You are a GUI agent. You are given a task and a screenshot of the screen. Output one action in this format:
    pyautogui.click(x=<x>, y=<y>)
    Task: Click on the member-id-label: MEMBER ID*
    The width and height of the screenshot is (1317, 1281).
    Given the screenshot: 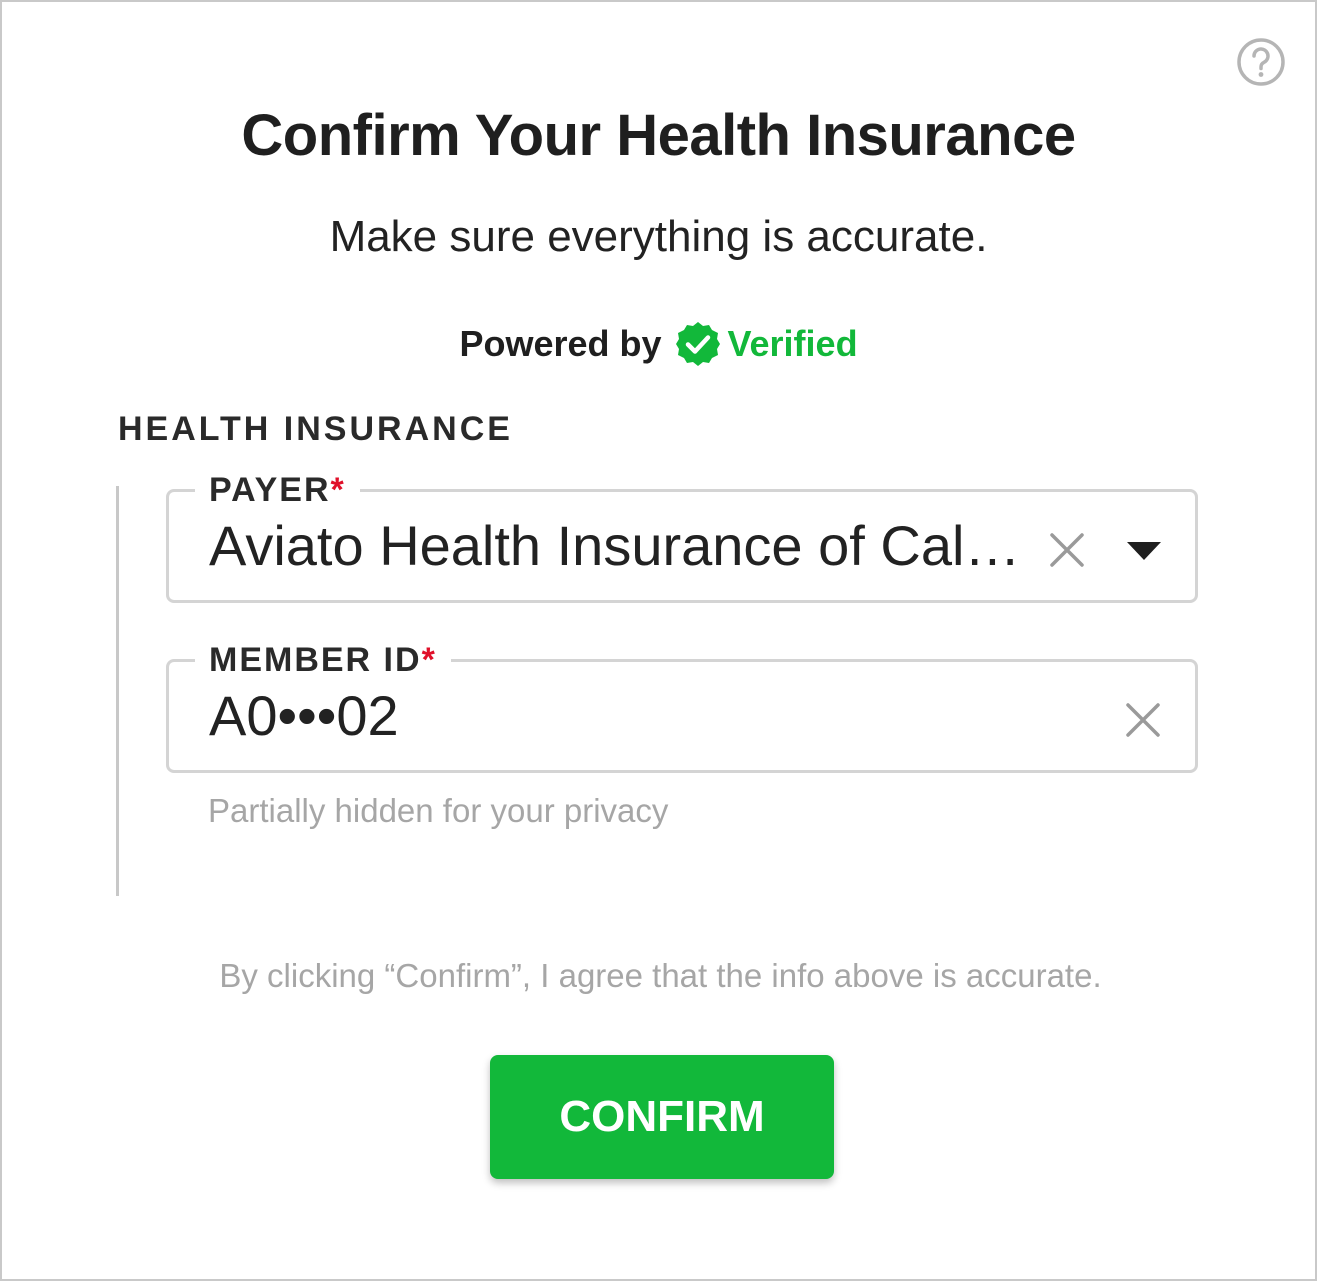 What is the action you would take?
    pyautogui.click(x=323, y=660)
    